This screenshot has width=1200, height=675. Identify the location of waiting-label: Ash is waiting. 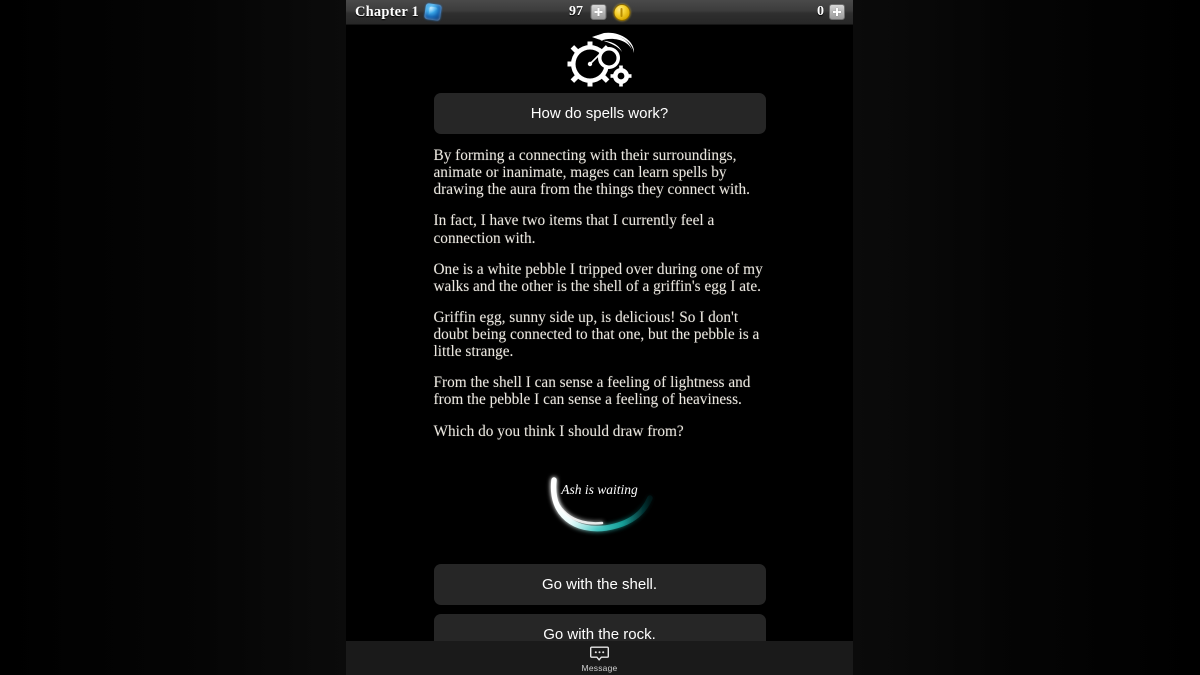
(599, 489).